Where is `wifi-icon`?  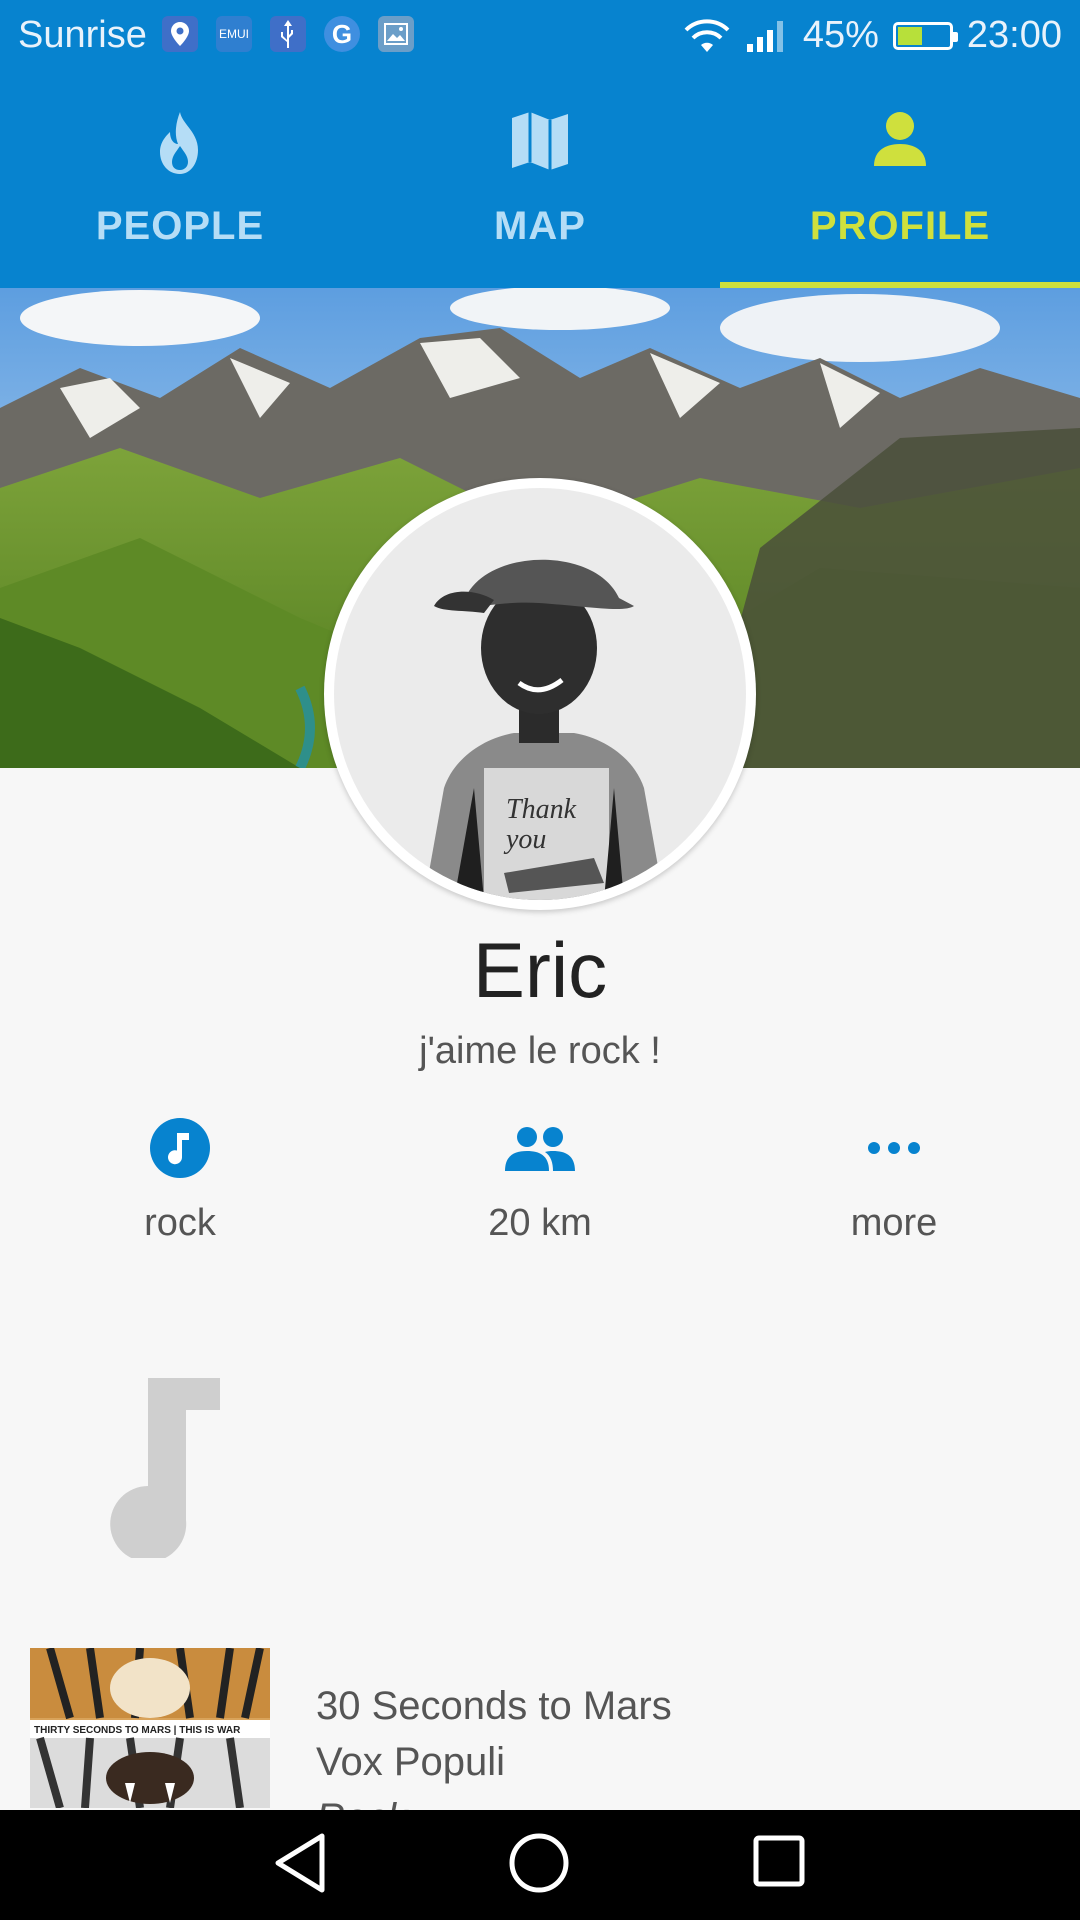
wifi-icon is located at coordinates (707, 35).